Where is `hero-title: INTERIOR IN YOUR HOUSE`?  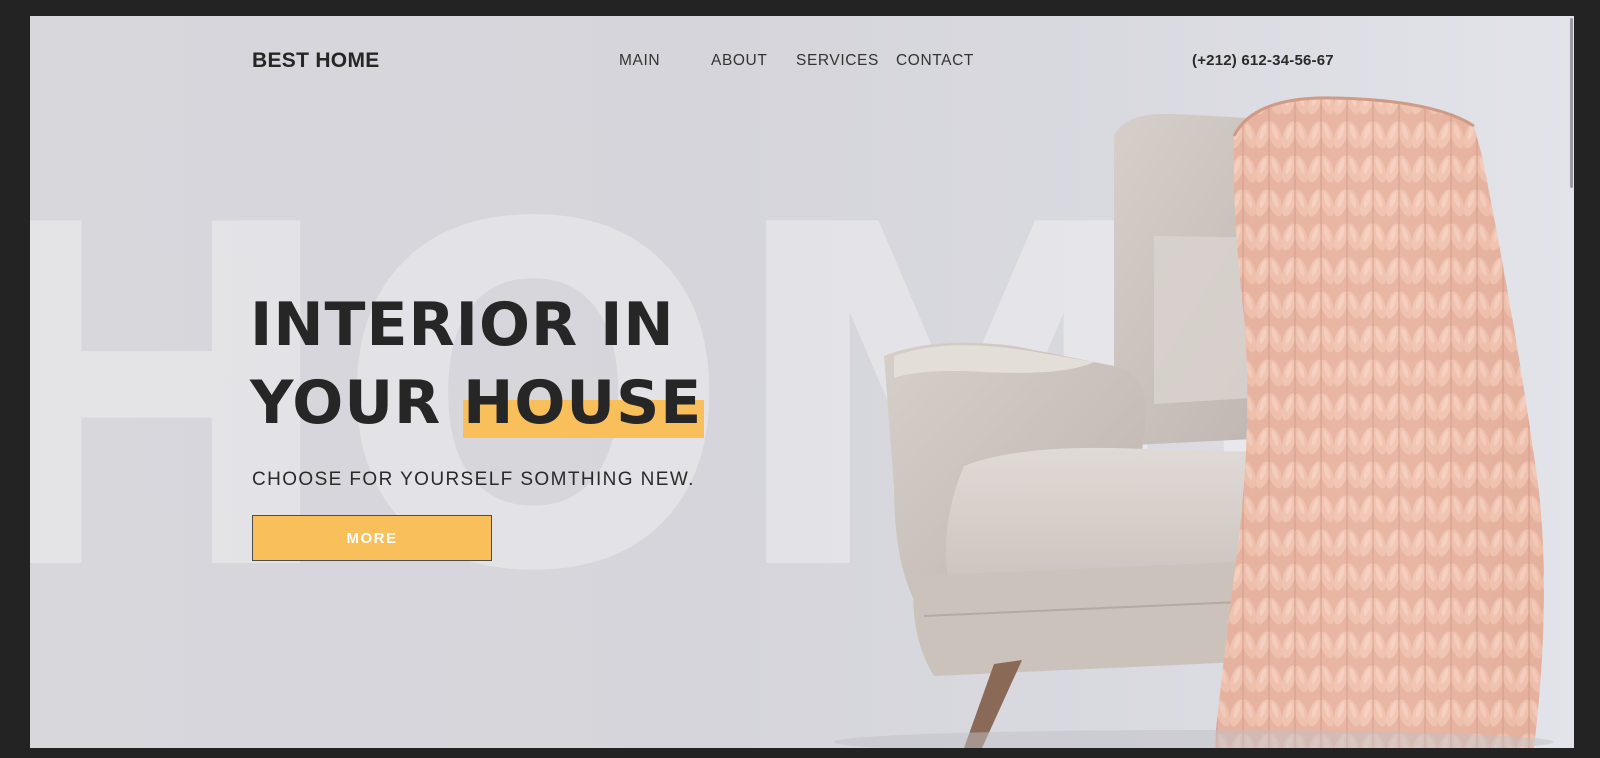 hero-title: INTERIOR IN YOUR HOUSE is located at coordinates (477, 364).